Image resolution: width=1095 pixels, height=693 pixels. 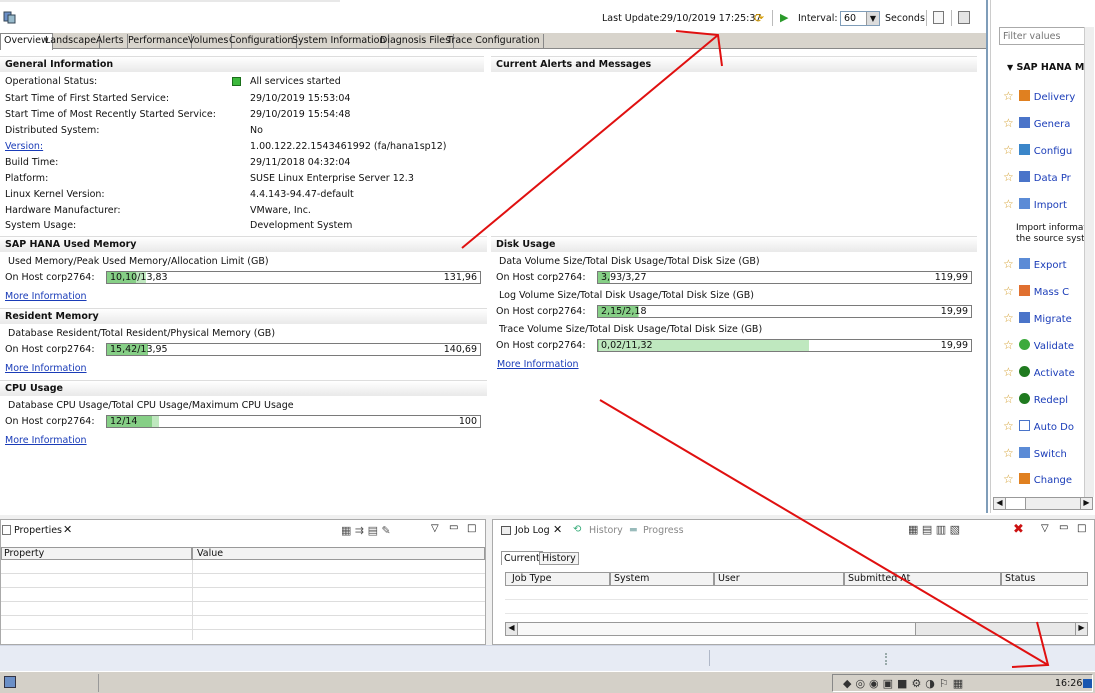 What do you see at coordinates (46, 440) in the screenshot?
I see `cpu-usage-more-link: More Information` at bounding box center [46, 440].